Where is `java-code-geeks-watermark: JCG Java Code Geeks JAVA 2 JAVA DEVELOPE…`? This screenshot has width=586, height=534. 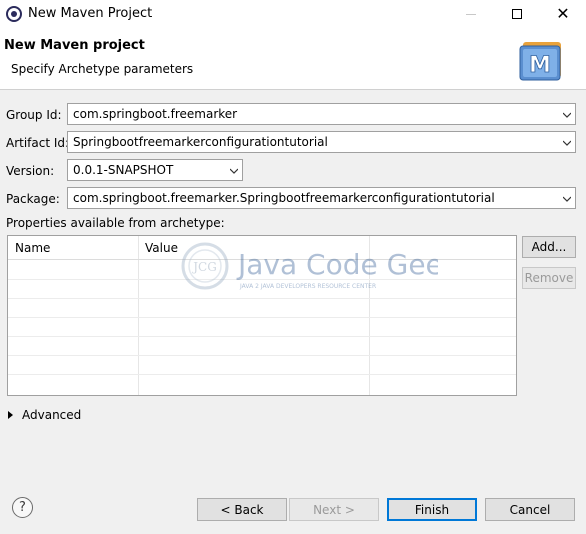 java-code-geeks-watermark: JCG Java Code Geeks JAVA 2 JAVA DEVELOPE… is located at coordinates (309, 266).